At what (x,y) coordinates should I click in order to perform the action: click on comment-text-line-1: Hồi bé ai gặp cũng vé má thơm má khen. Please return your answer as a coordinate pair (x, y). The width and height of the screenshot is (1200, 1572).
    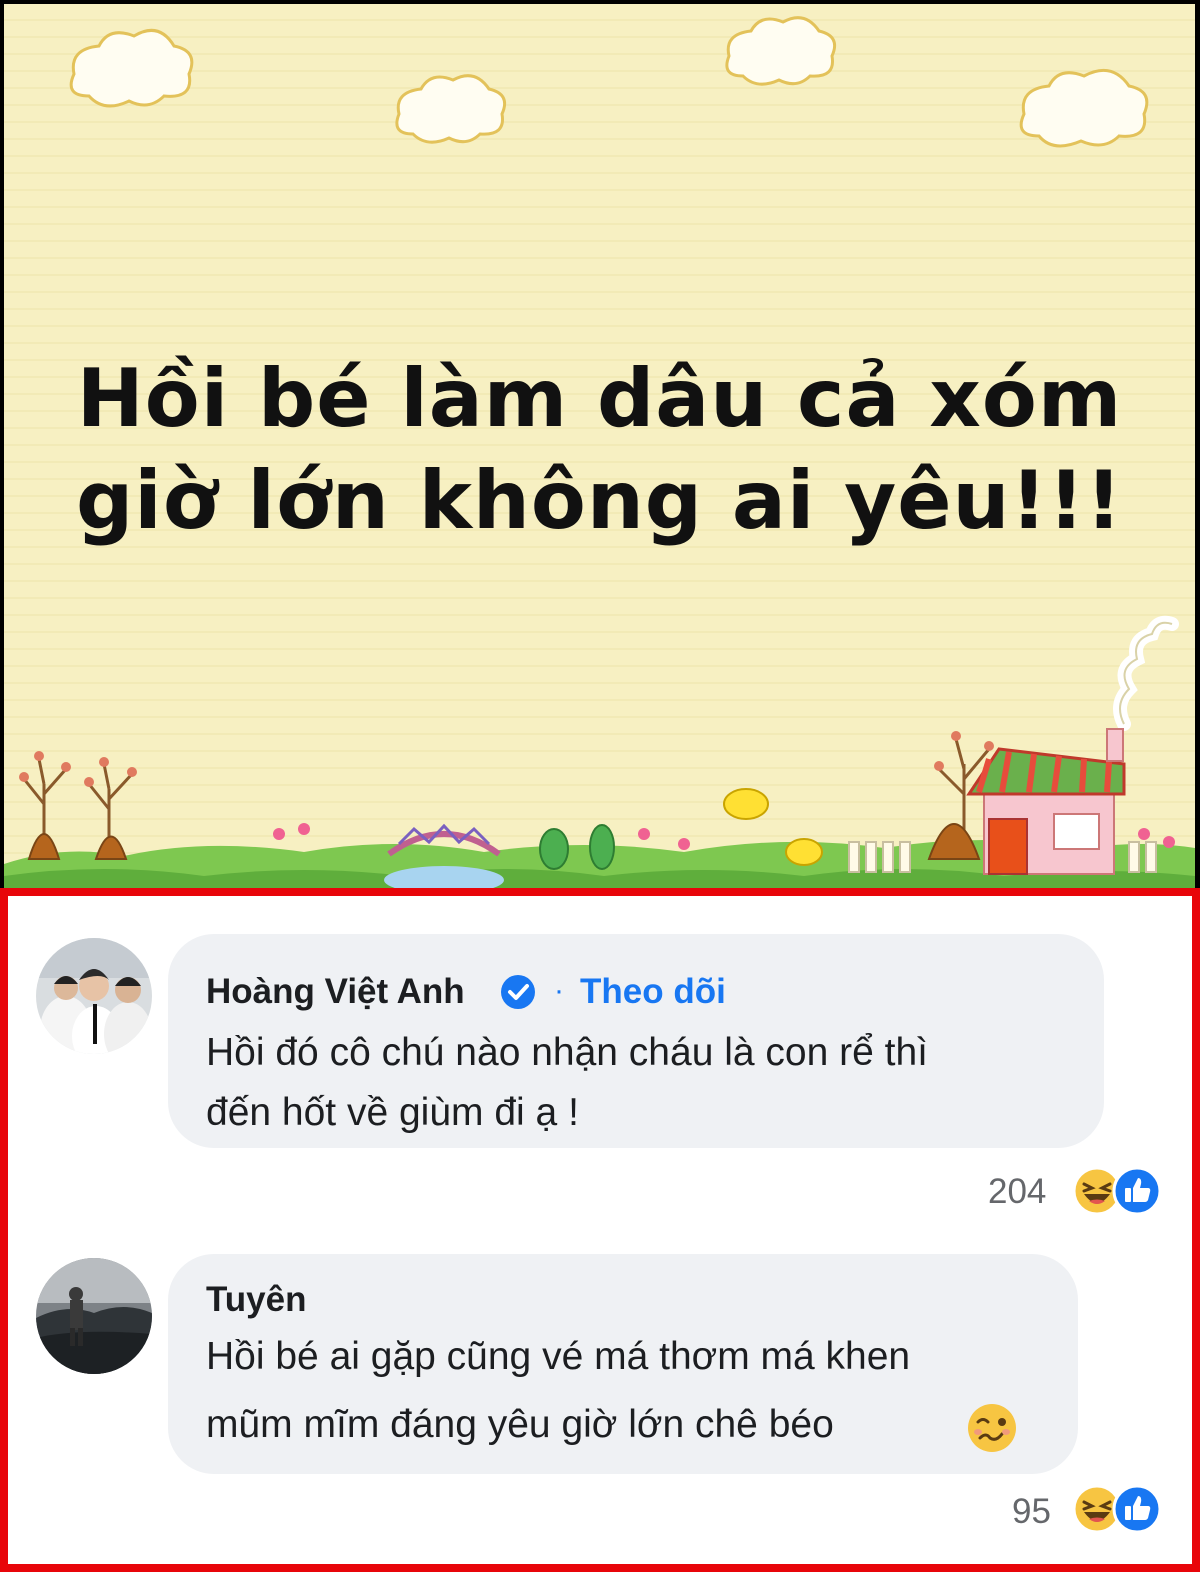
    Looking at the image, I should click on (558, 1356).